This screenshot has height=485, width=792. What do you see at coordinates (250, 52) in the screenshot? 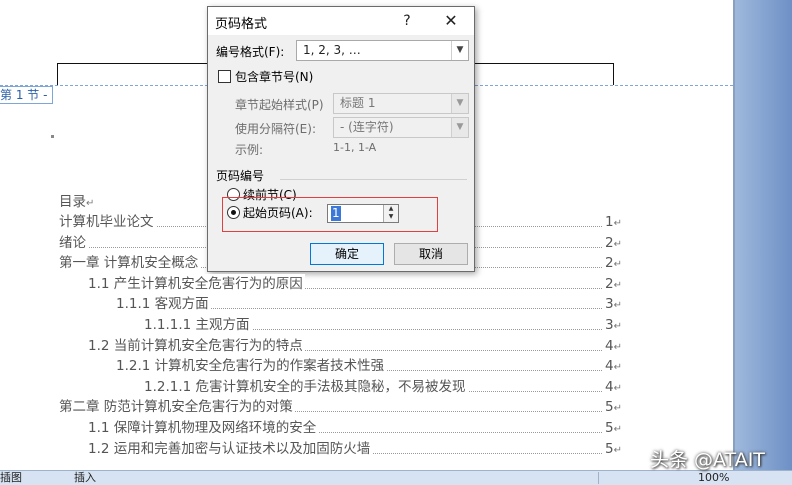
I see `number-format-label: 编号格式(F):` at bounding box center [250, 52].